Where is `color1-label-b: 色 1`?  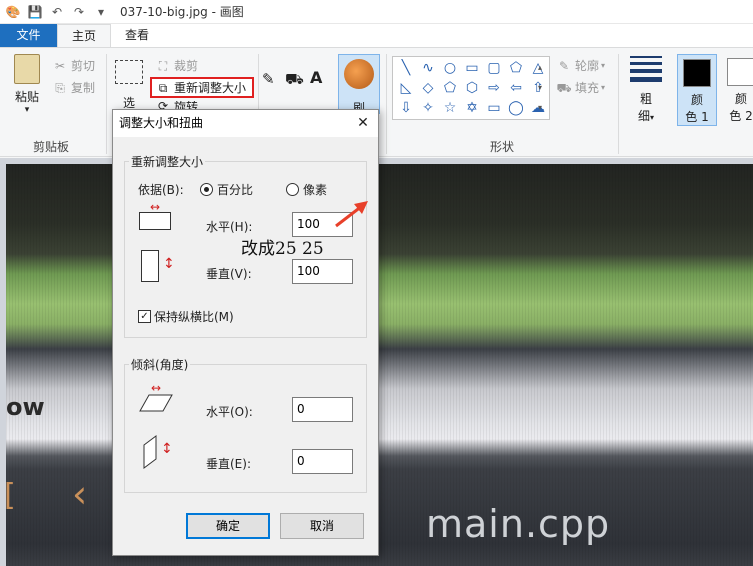
color1-label-b: 色 1 is located at coordinates (697, 117).